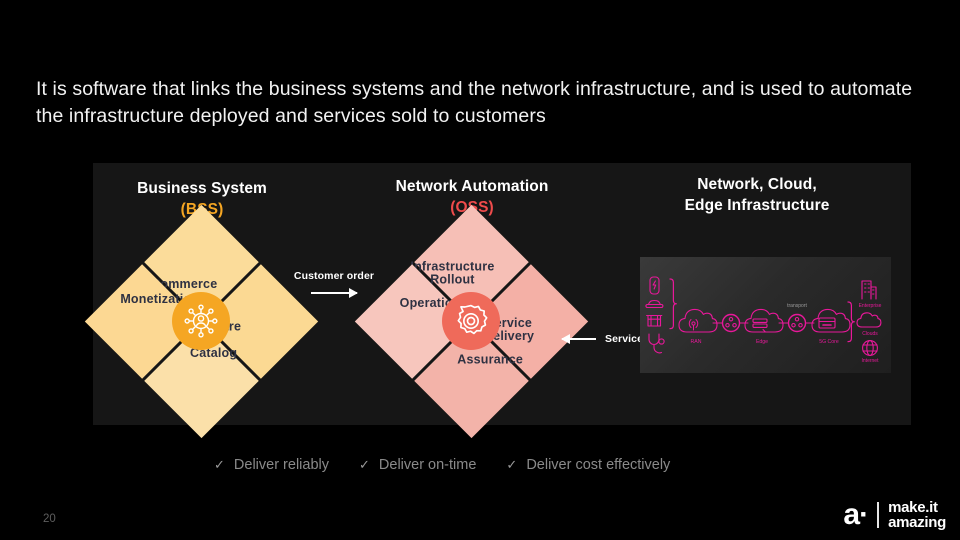 The image size is (960, 540). I want to click on globe-icon, so click(870, 348).